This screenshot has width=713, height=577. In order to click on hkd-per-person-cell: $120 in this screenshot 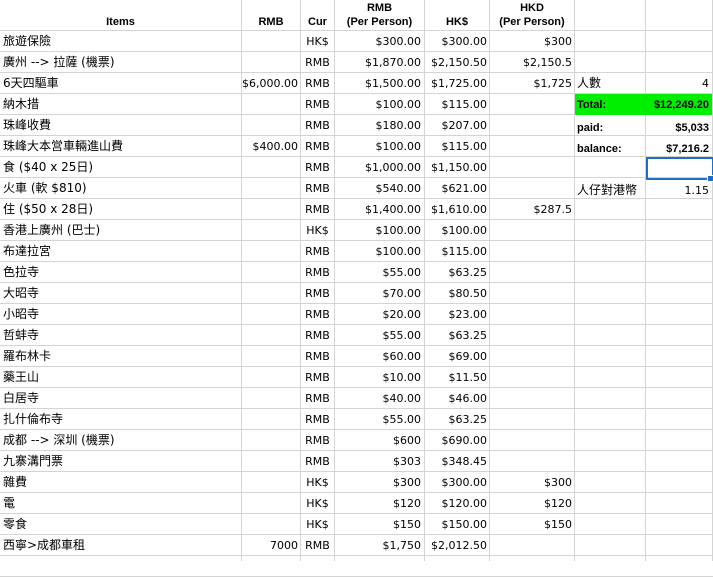, I will do `click(531, 504)`.